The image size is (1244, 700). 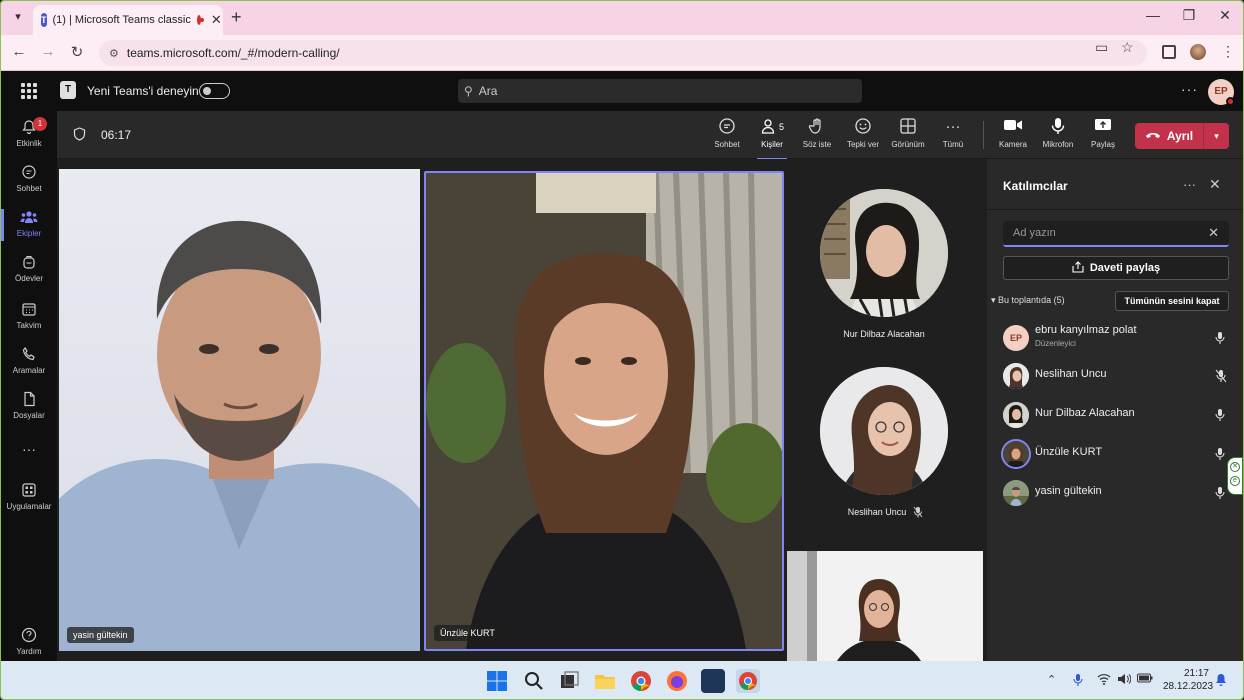 What do you see at coordinates (748, 681) in the screenshot?
I see `chrome-active-icon` at bounding box center [748, 681].